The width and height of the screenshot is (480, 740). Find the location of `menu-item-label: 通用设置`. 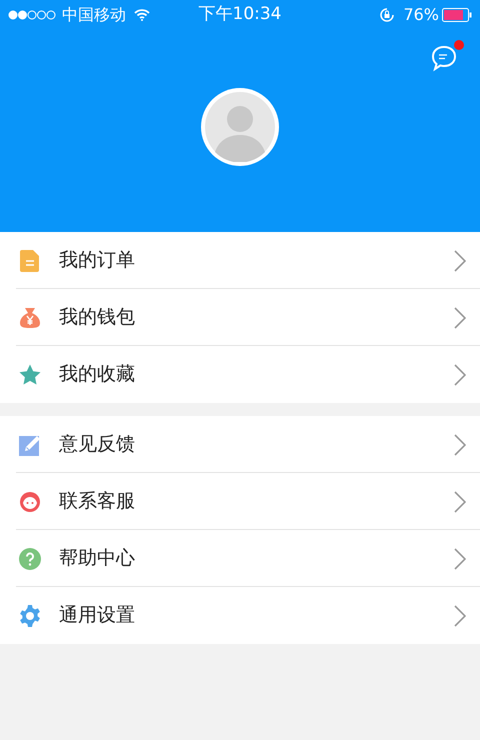

menu-item-label: 通用设置 is located at coordinates (97, 615).